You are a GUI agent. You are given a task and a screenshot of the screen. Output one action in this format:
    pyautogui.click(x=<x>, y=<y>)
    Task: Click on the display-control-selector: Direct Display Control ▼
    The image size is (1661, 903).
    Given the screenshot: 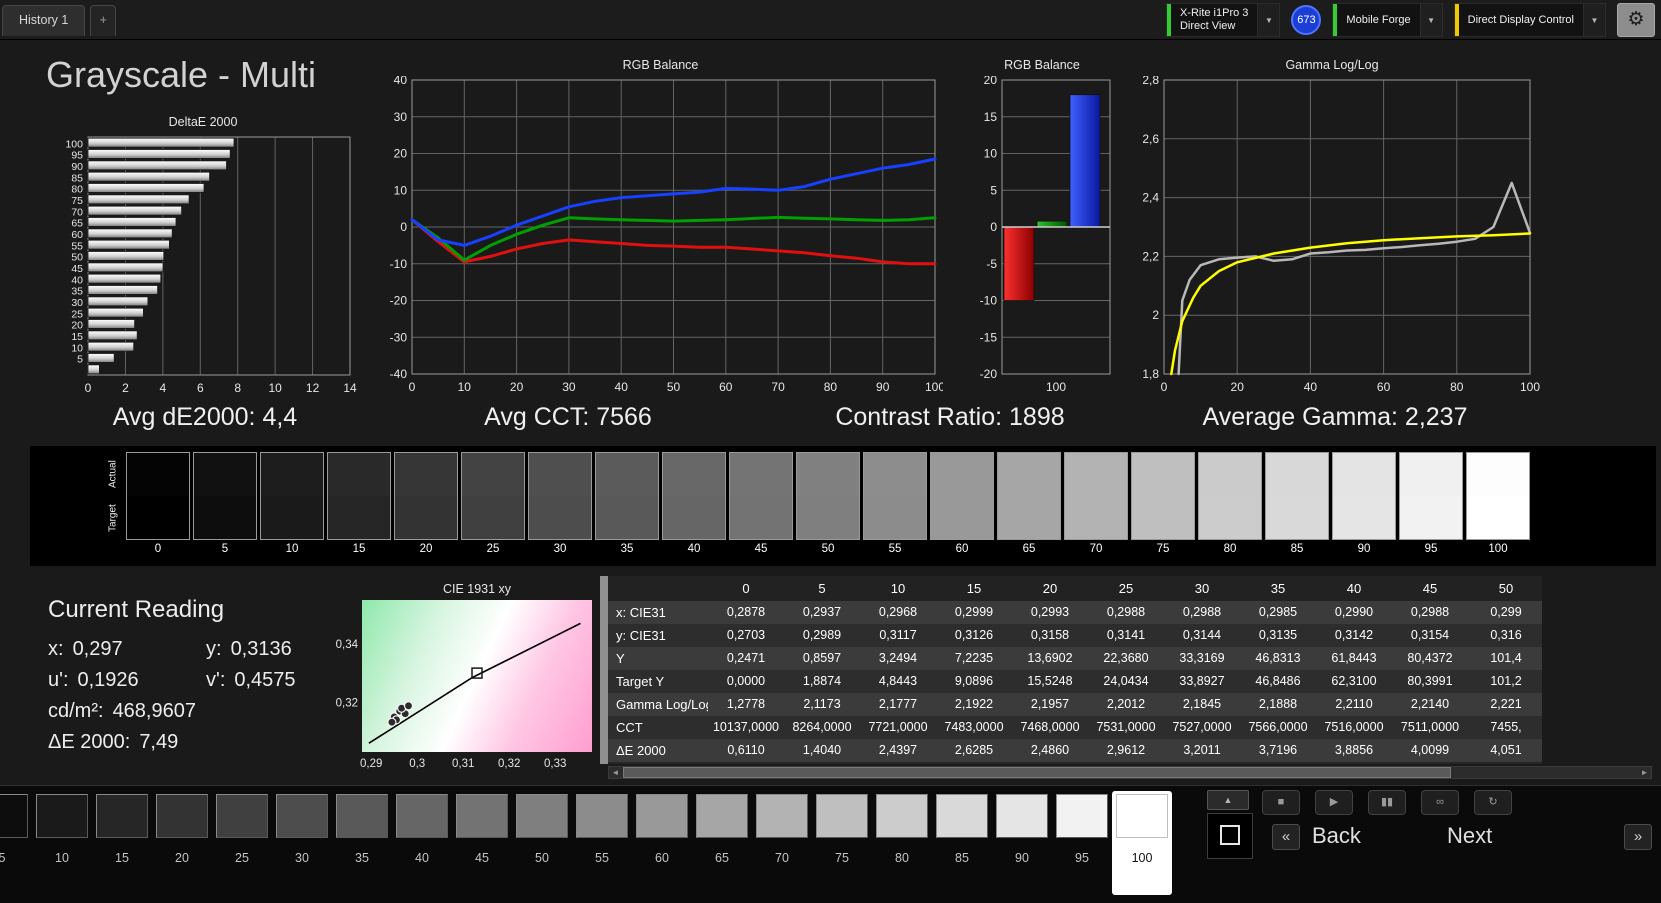 What is the action you would take?
    pyautogui.click(x=1529, y=20)
    